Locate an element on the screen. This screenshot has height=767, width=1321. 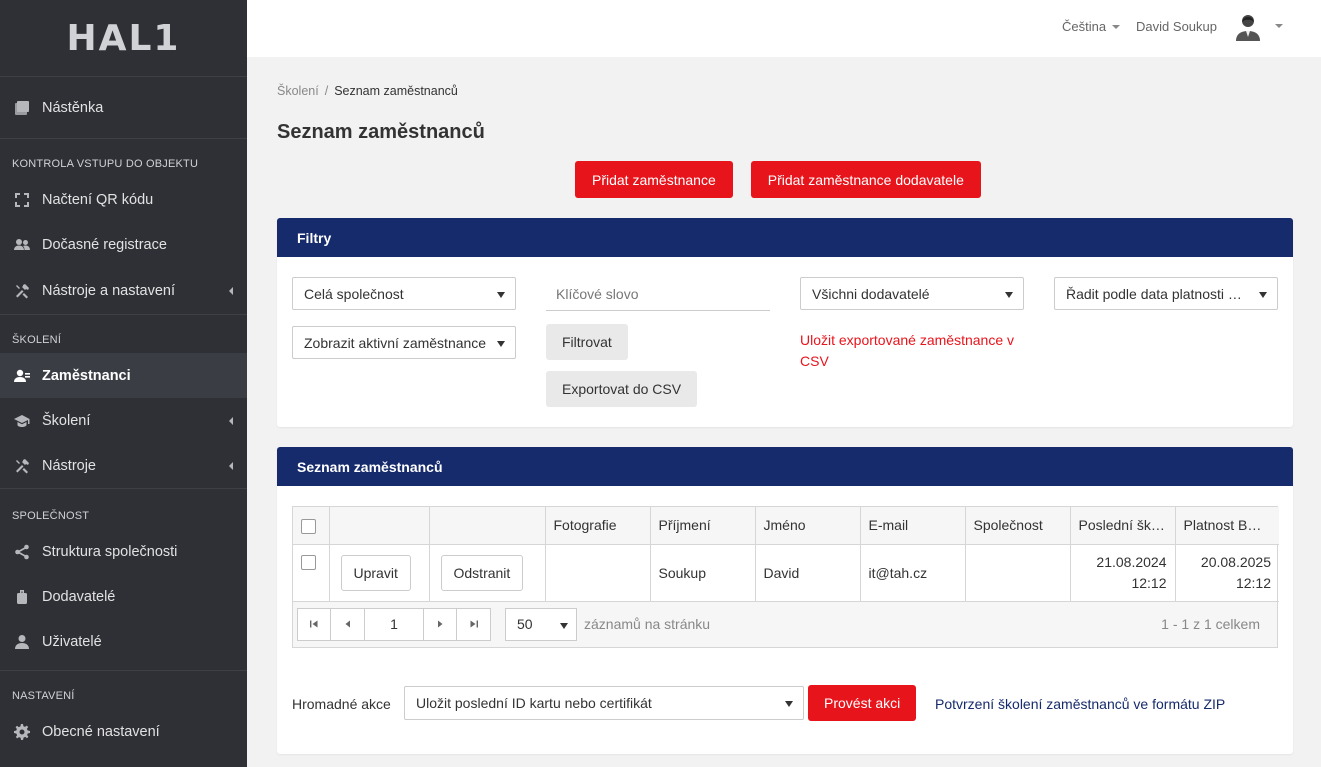
export-csv-button: Exportovat do CSV is located at coordinates (622, 389).